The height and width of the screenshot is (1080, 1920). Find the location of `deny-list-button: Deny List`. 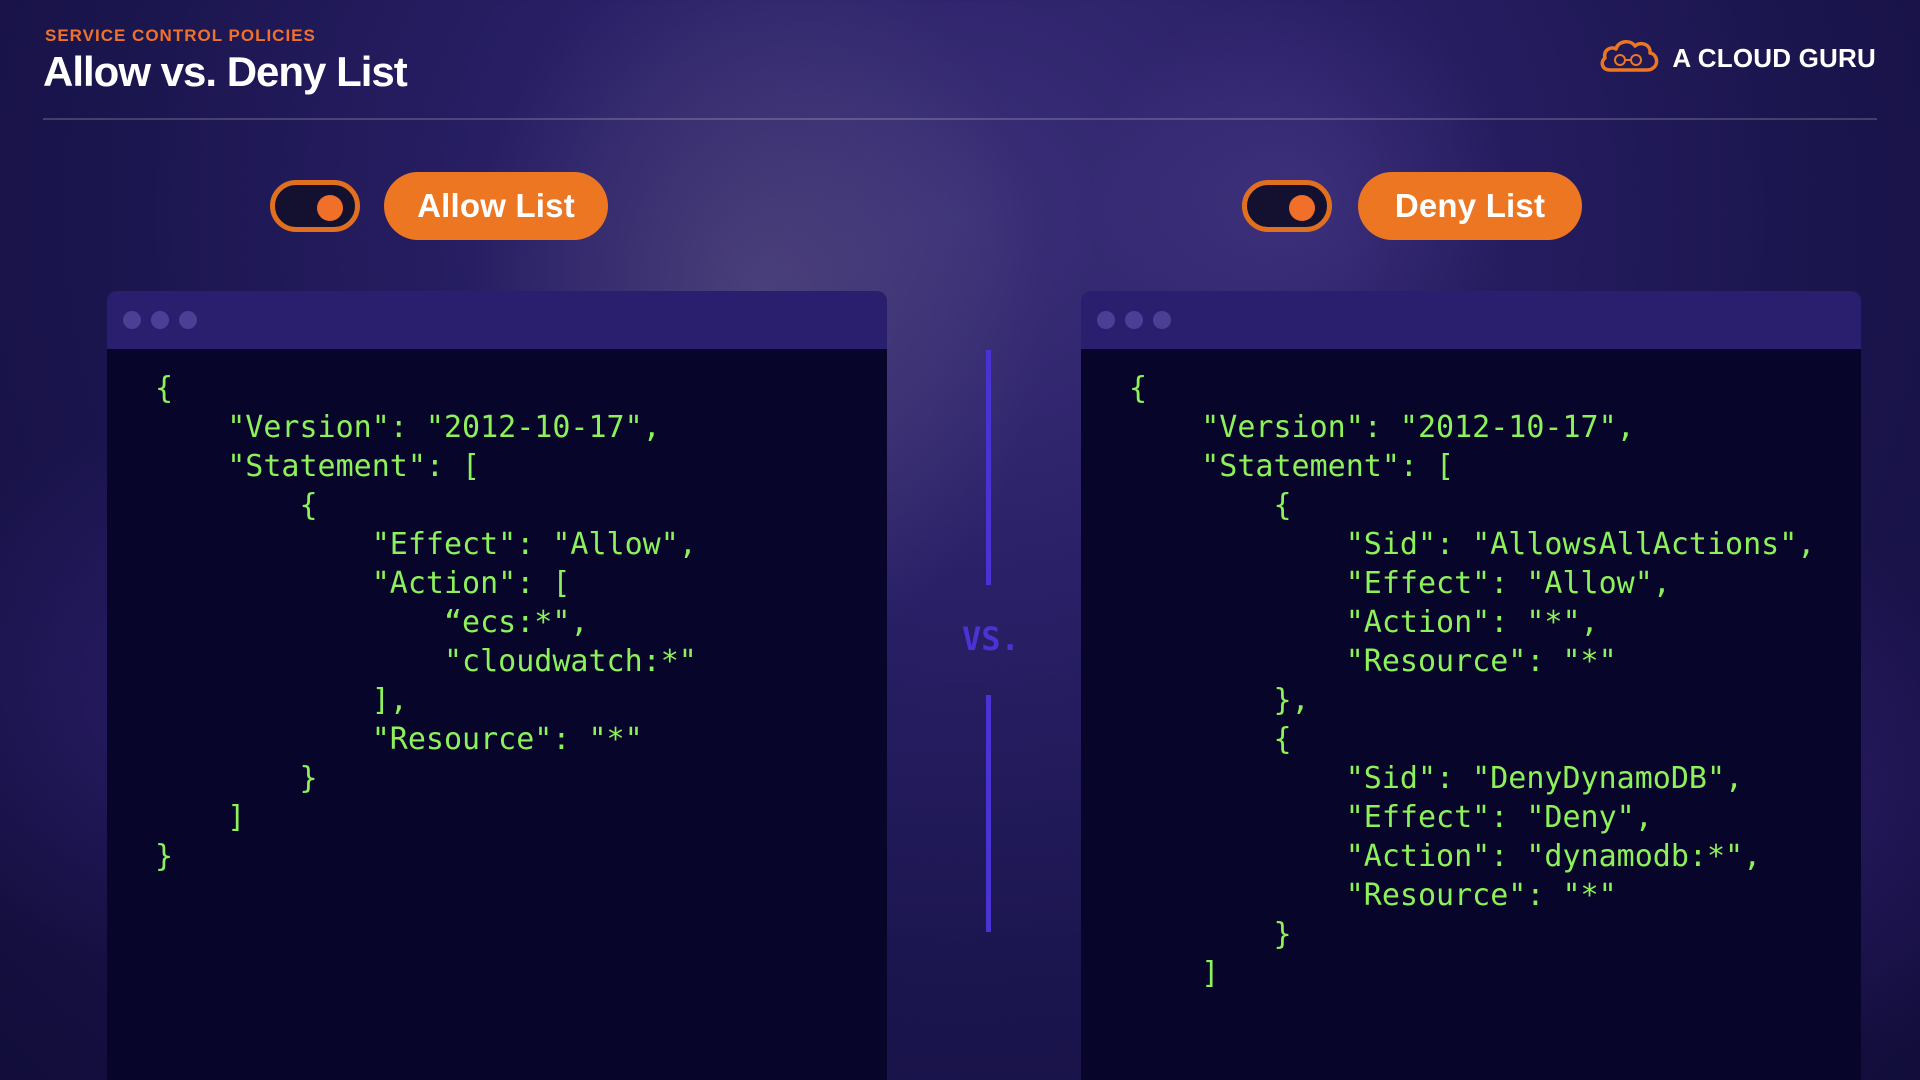

deny-list-button: Deny List is located at coordinates (1470, 206).